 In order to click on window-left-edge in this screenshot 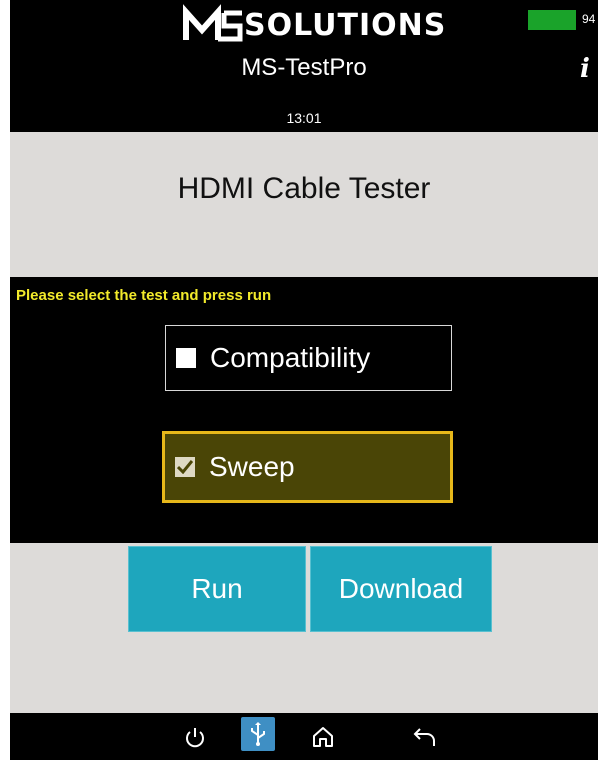, I will do `click(5, 380)`.